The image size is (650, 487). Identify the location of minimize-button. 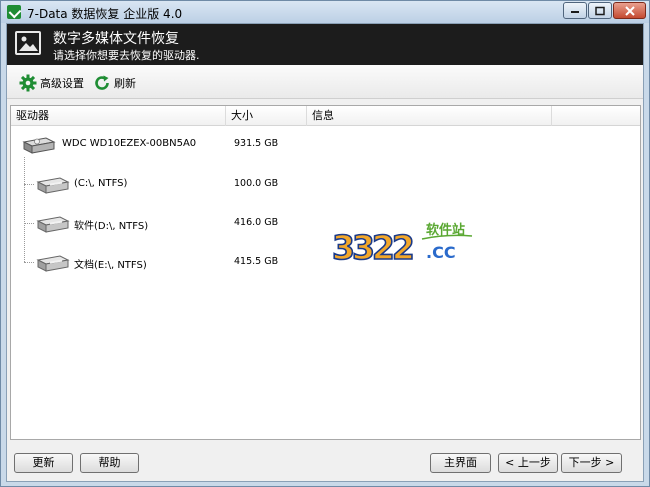
(575, 10).